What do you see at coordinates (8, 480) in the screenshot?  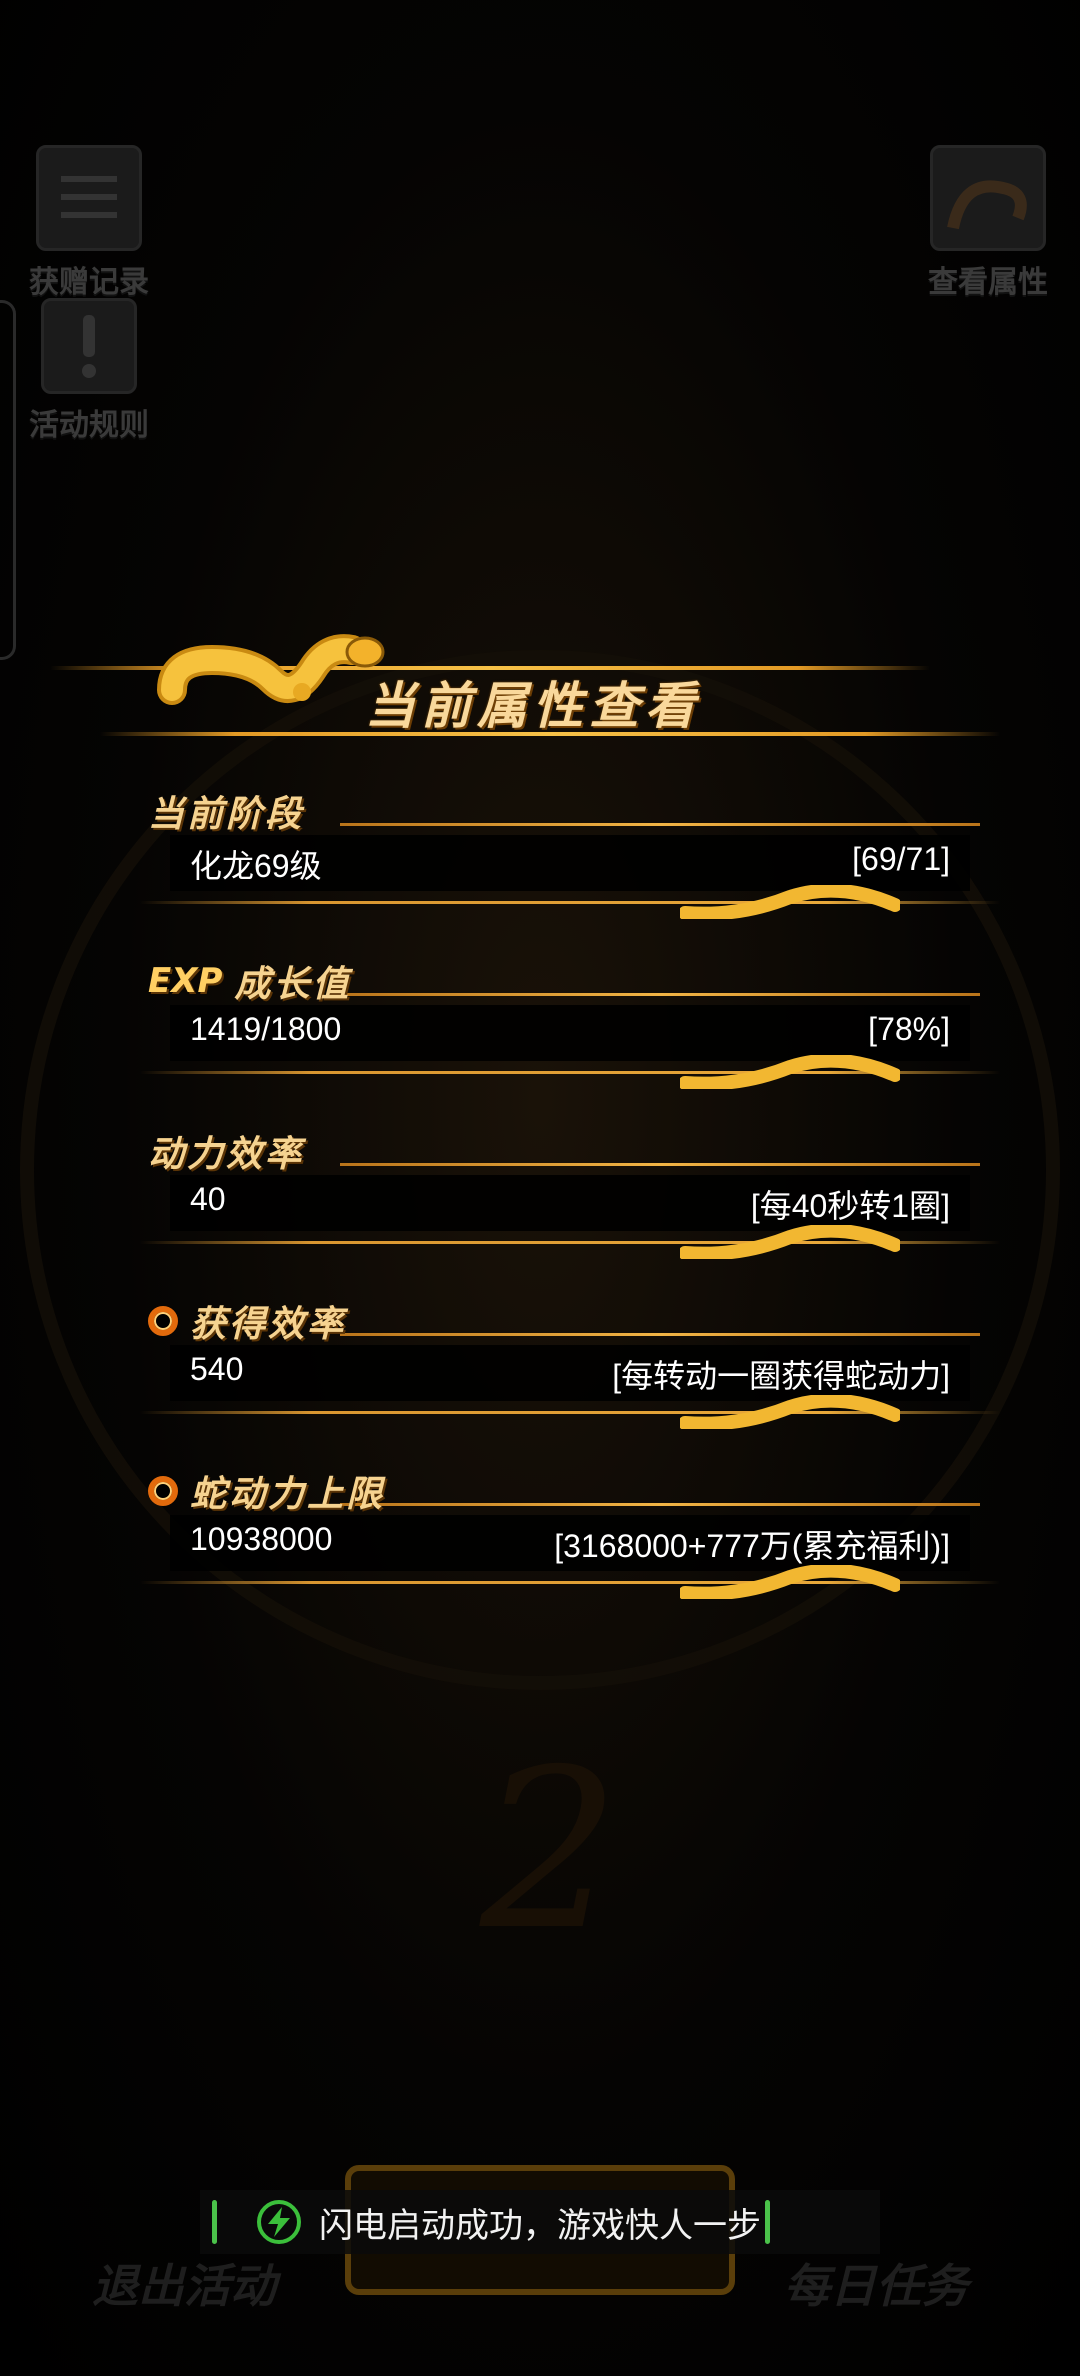 I see `side-drawer-handle` at bounding box center [8, 480].